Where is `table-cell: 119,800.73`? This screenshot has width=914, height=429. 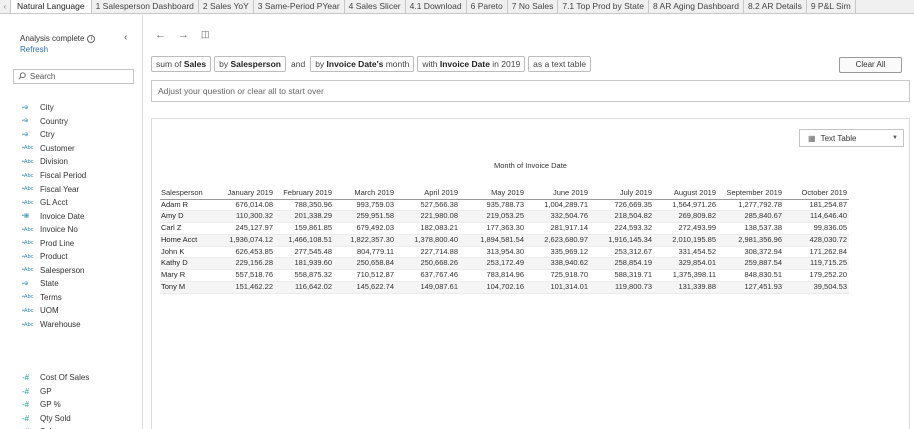 table-cell: 119,800.73 is located at coordinates (622, 287).